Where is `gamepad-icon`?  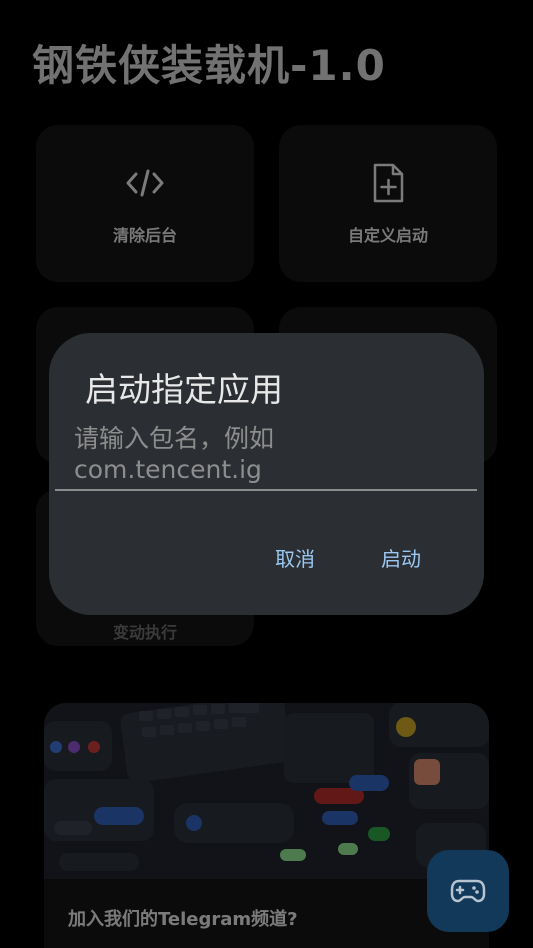
gamepad-icon is located at coordinates (468, 891).